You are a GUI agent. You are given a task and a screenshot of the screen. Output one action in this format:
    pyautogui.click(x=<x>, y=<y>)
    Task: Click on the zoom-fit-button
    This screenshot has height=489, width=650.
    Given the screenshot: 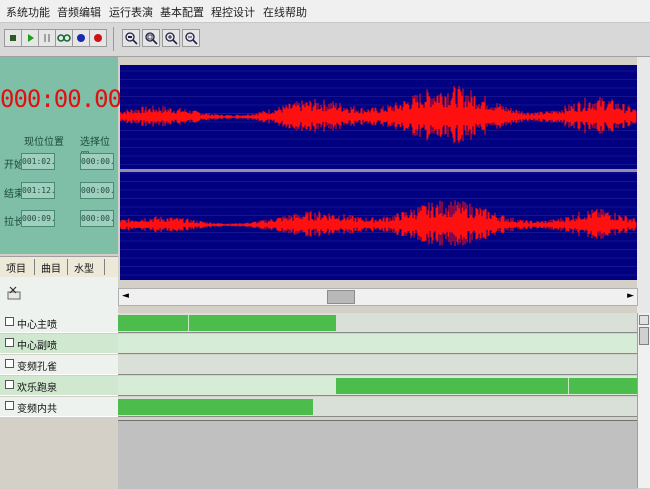 What is the action you would take?
    pyautogui.click(x=131, y=38)
    